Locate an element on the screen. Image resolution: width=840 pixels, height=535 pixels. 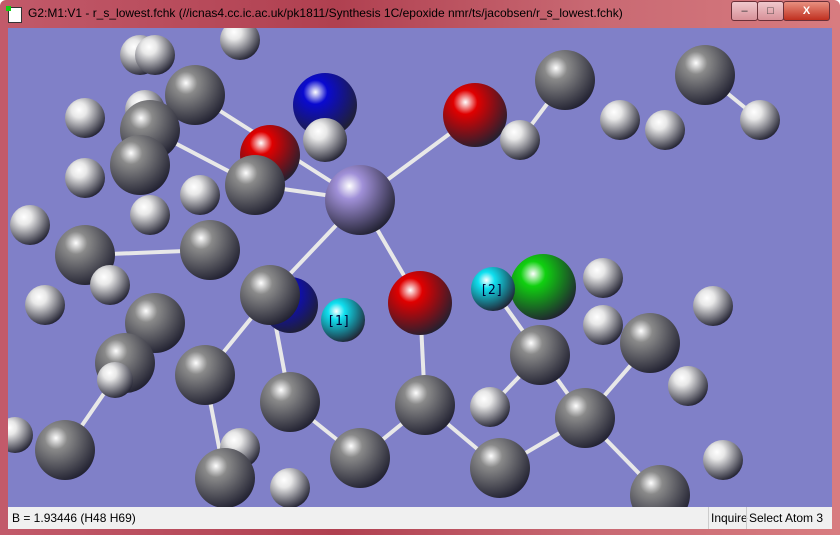
chlorine-atom is located at coordinates (543, 287).